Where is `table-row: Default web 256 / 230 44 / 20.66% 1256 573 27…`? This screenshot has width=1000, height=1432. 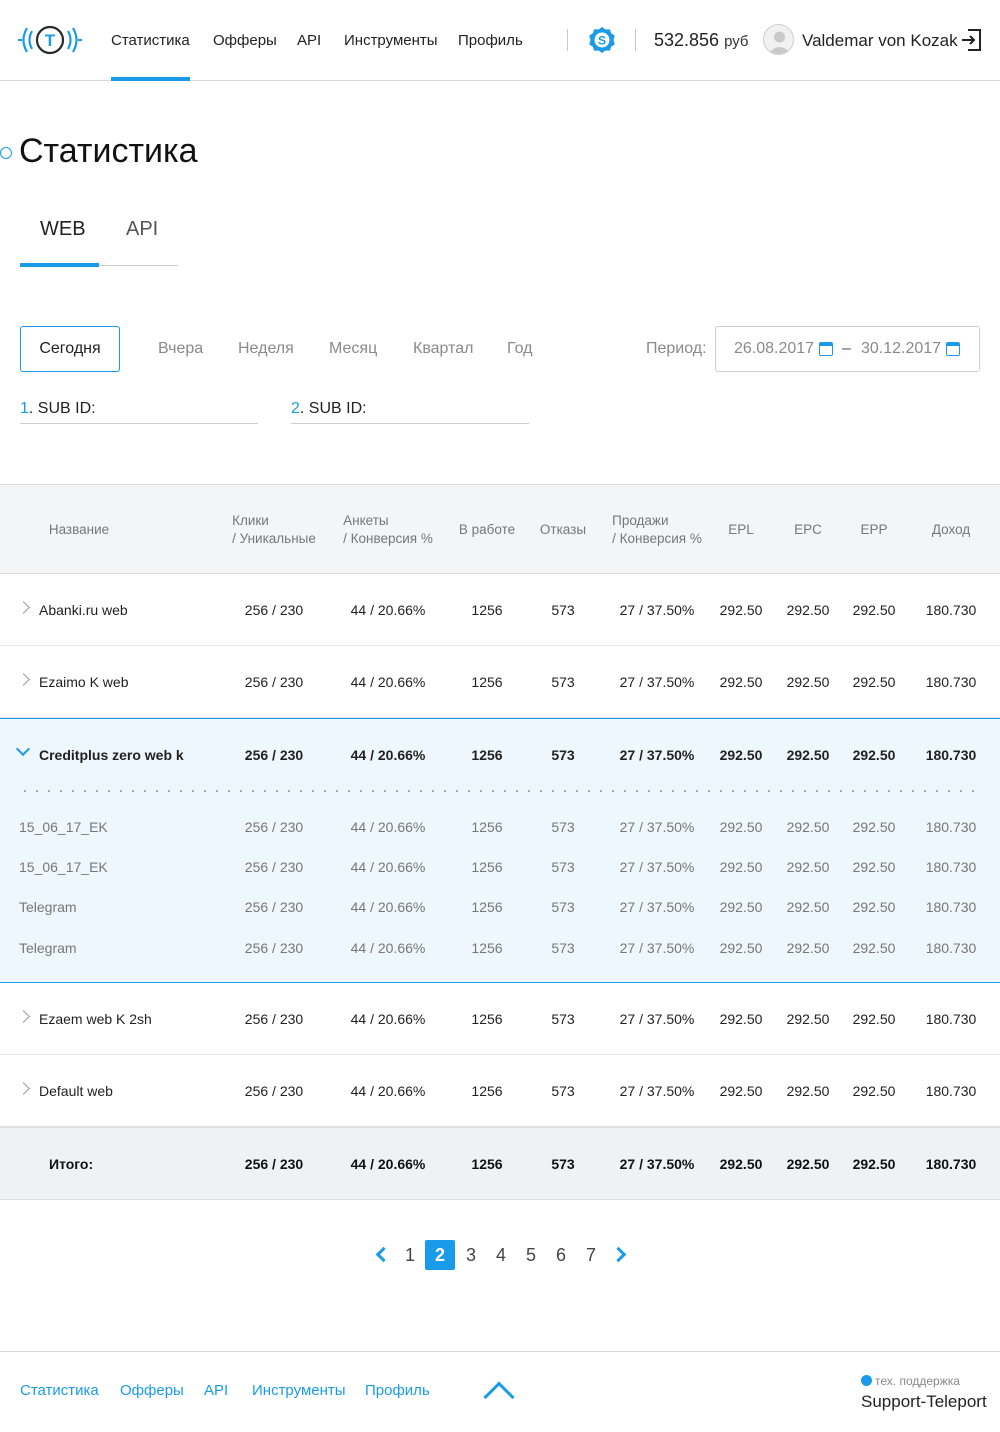 table-row: Default web 256 / 230 44 / 20.66% 1256 573 27… is located at coordinates (500, 1091).